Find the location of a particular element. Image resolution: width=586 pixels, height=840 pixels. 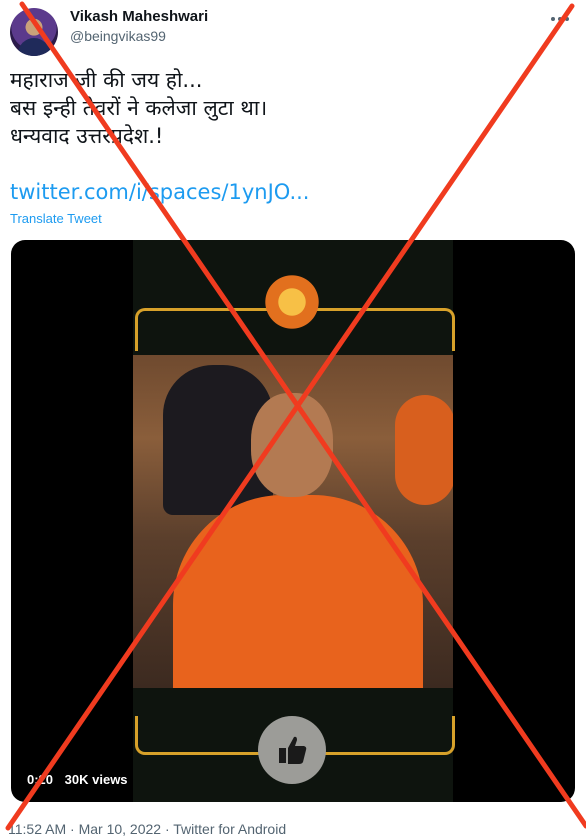

author-handle: @beingvikas99 is located at coordinates (118, 36).